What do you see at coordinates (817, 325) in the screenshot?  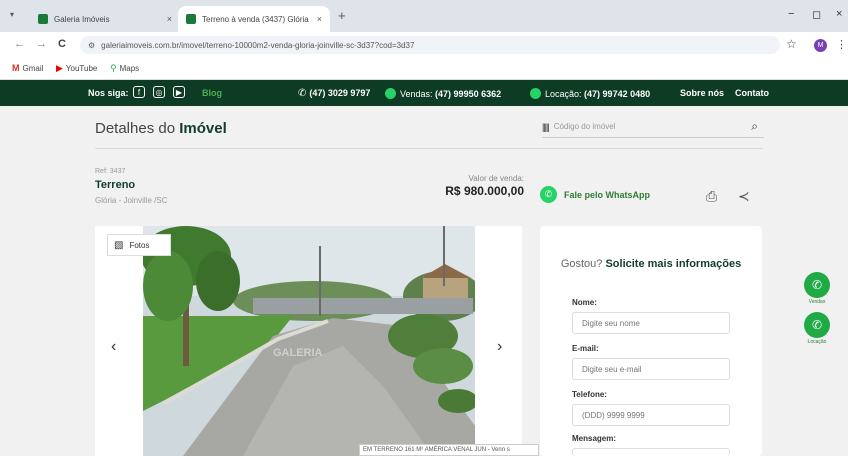 I see `floating-whatsapp-locacao-button: ✆` at bounding box center [817, 325].